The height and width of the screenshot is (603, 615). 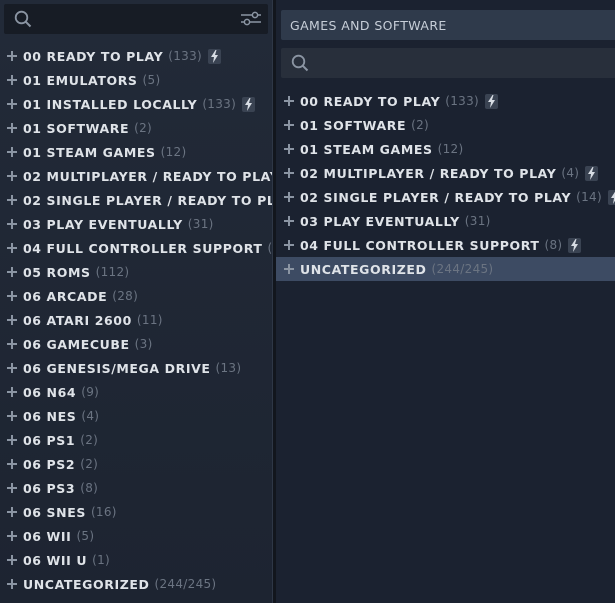 What do you see at coordinates (136, 512) in the screenshot?
I see `collection-item: 06 SNES (16)` at bounding box center [136, 512].